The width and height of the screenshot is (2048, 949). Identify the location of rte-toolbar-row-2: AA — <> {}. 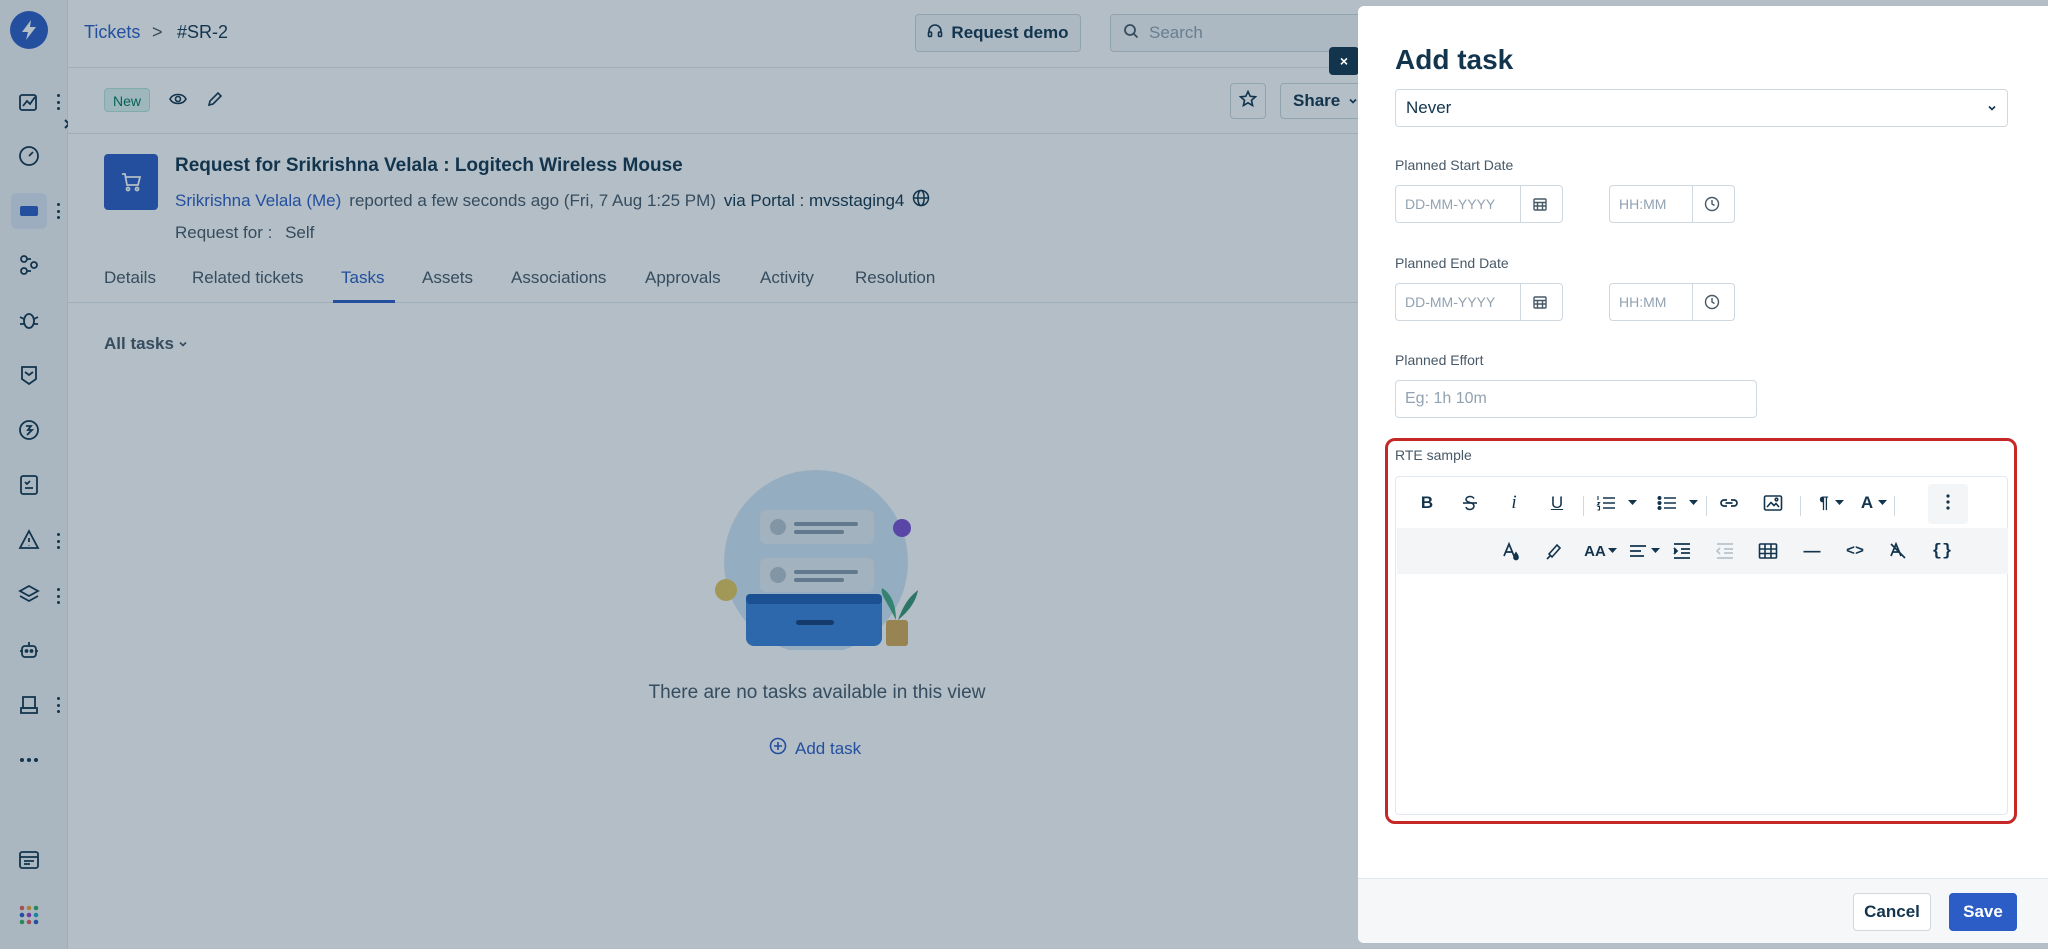
(1702, 551).